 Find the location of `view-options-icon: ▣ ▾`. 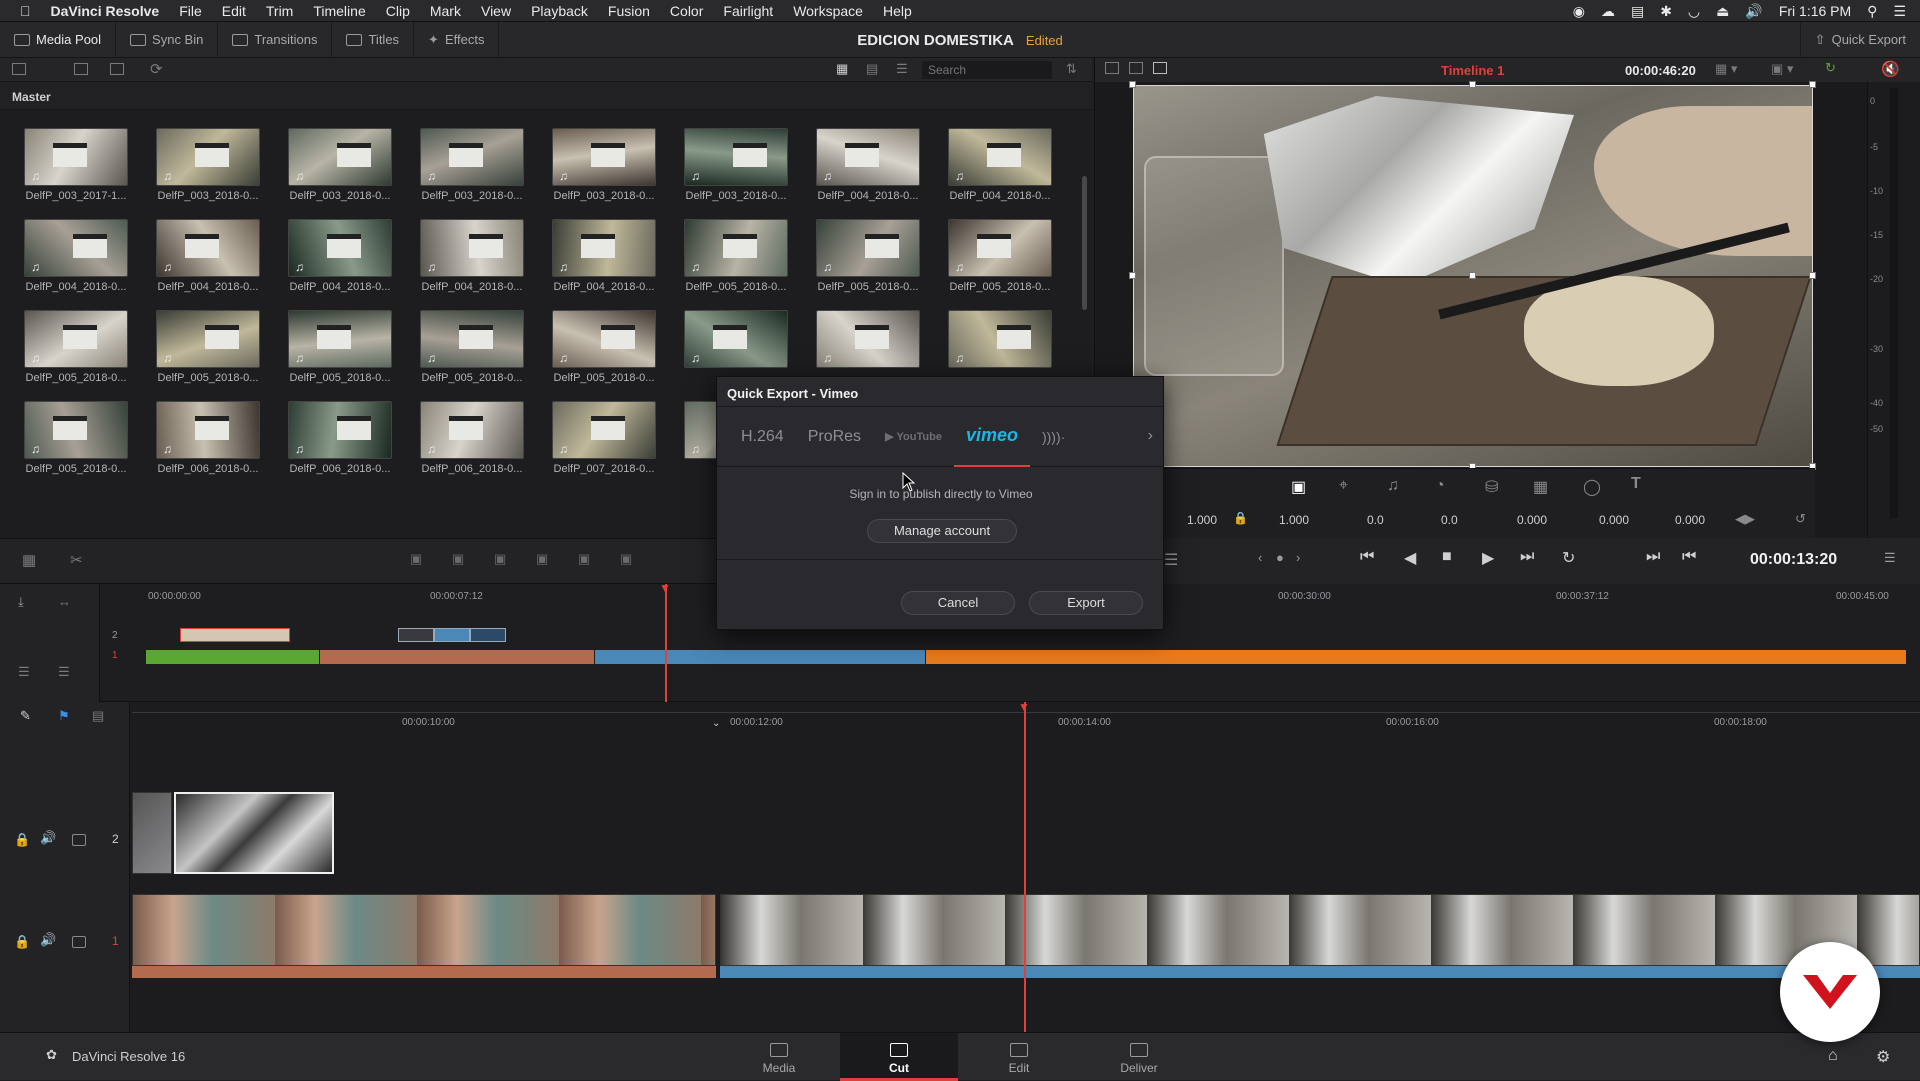

view-options-icon: ▣ ▾ is located at coordinates (1782, 69).